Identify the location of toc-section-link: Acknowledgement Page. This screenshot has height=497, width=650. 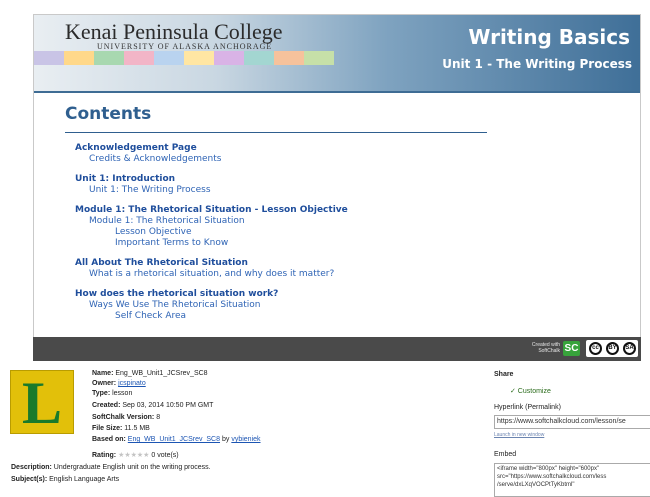
(345, 148).